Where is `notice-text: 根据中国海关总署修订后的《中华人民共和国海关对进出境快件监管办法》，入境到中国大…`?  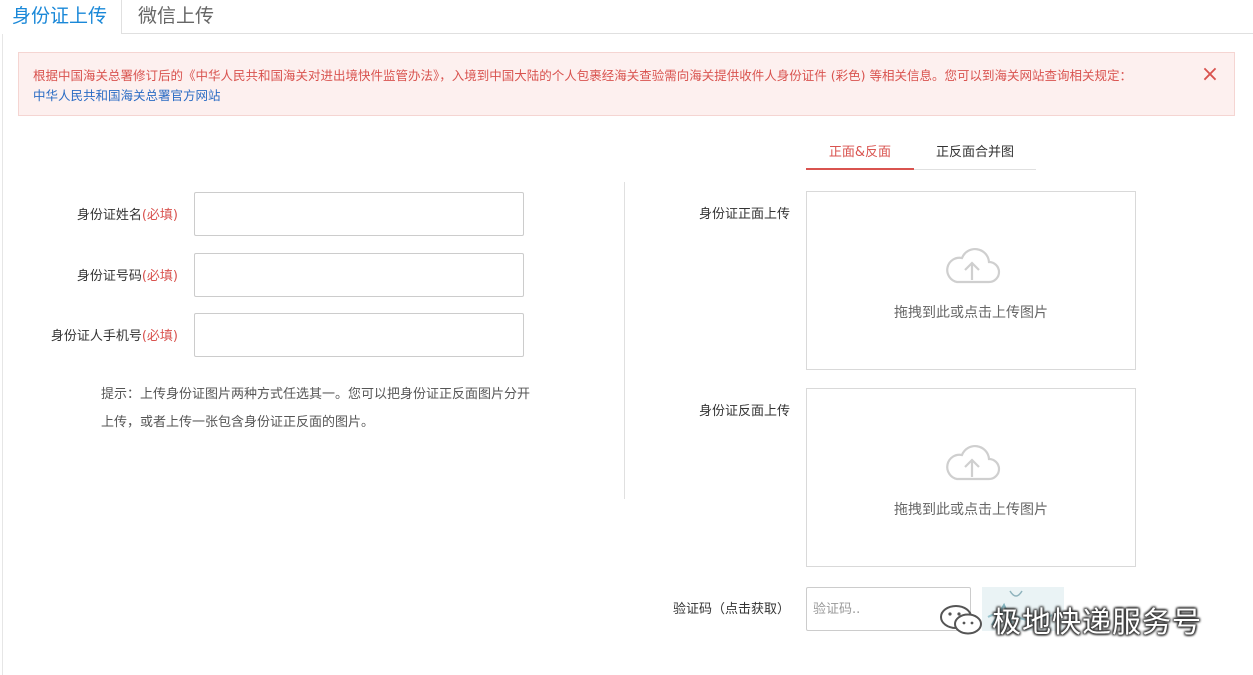 notice-text: 根据中国海关总署修订后的《中华人民共和国海关对进出境快件监管办法》，入境到中国大… is located at coordinates (582, 75).